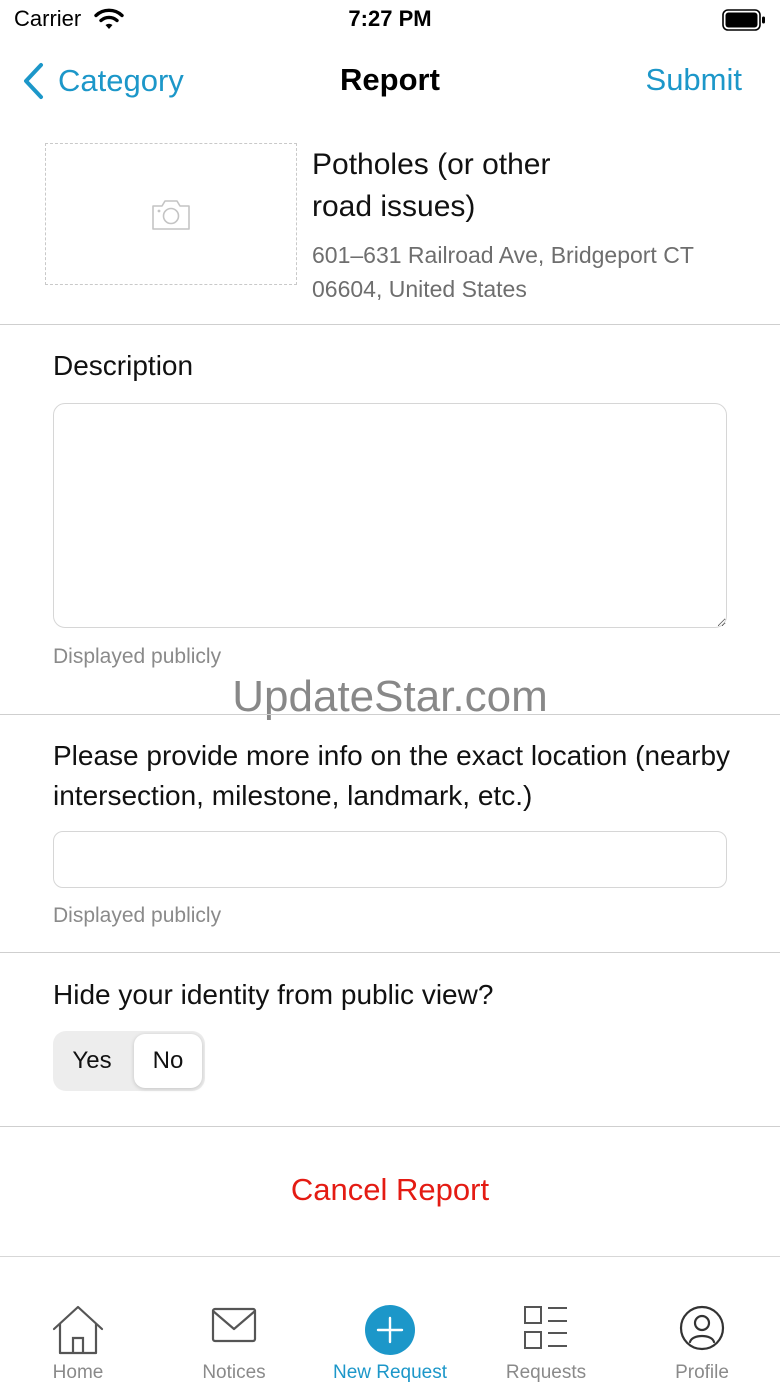 The width and height of the screenshot is (780, 1387). I want to click on navigation-bar: Category Report Submit, so click(390, 81).